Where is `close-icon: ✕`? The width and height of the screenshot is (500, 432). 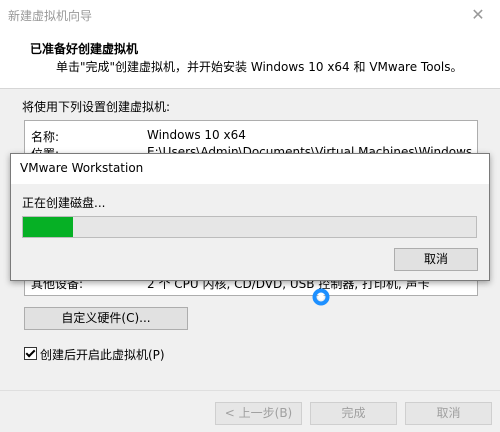 close-icon: ✕ is located at coordinates (478, 15).